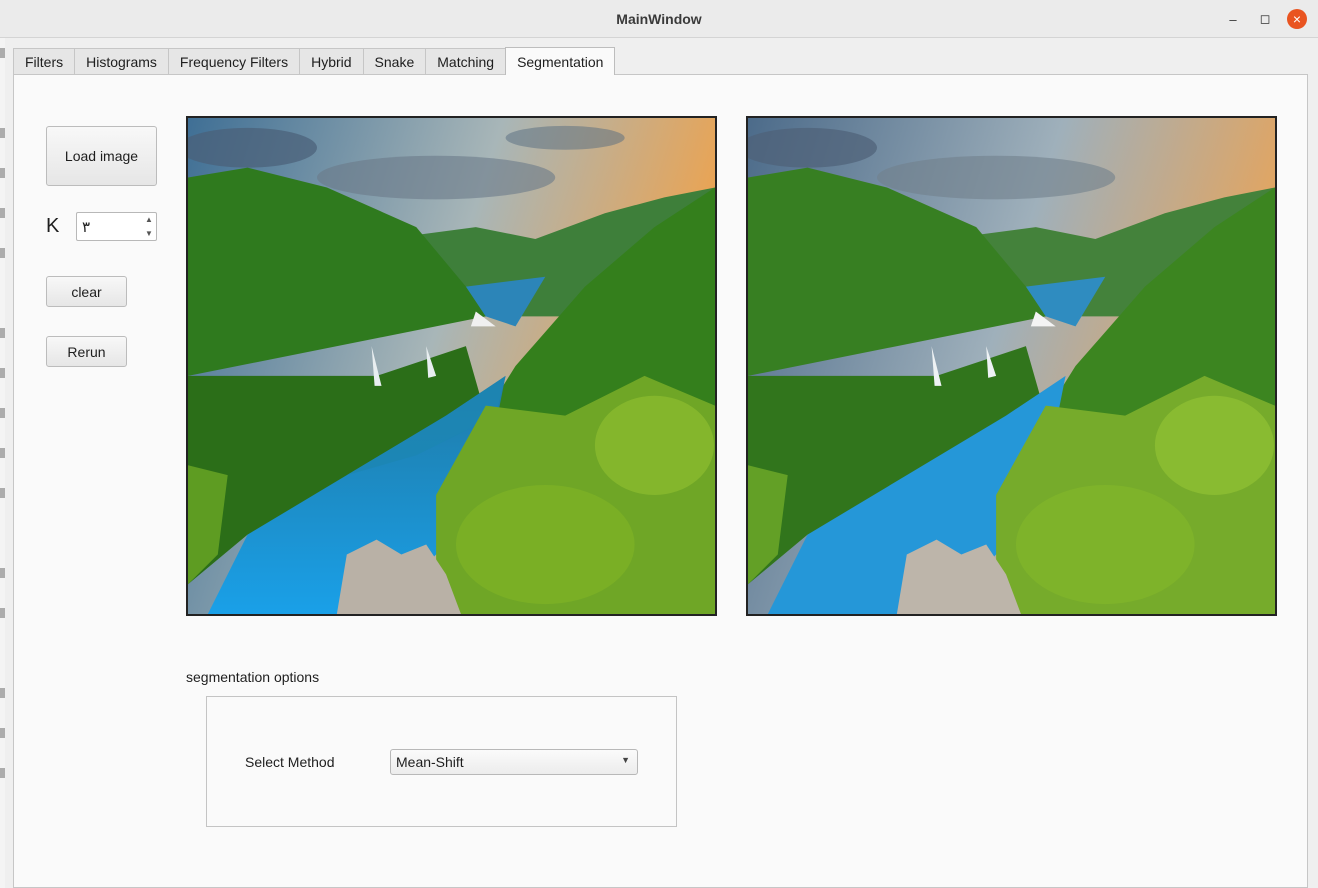  I want to click on select-method-label: Select Method, so click(290, 762).